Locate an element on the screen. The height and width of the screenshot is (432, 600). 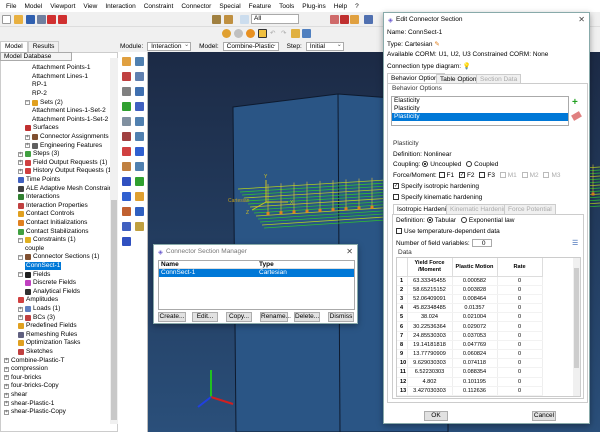
tree-item: − Constraints (1) is located at coordinates (47, 240).